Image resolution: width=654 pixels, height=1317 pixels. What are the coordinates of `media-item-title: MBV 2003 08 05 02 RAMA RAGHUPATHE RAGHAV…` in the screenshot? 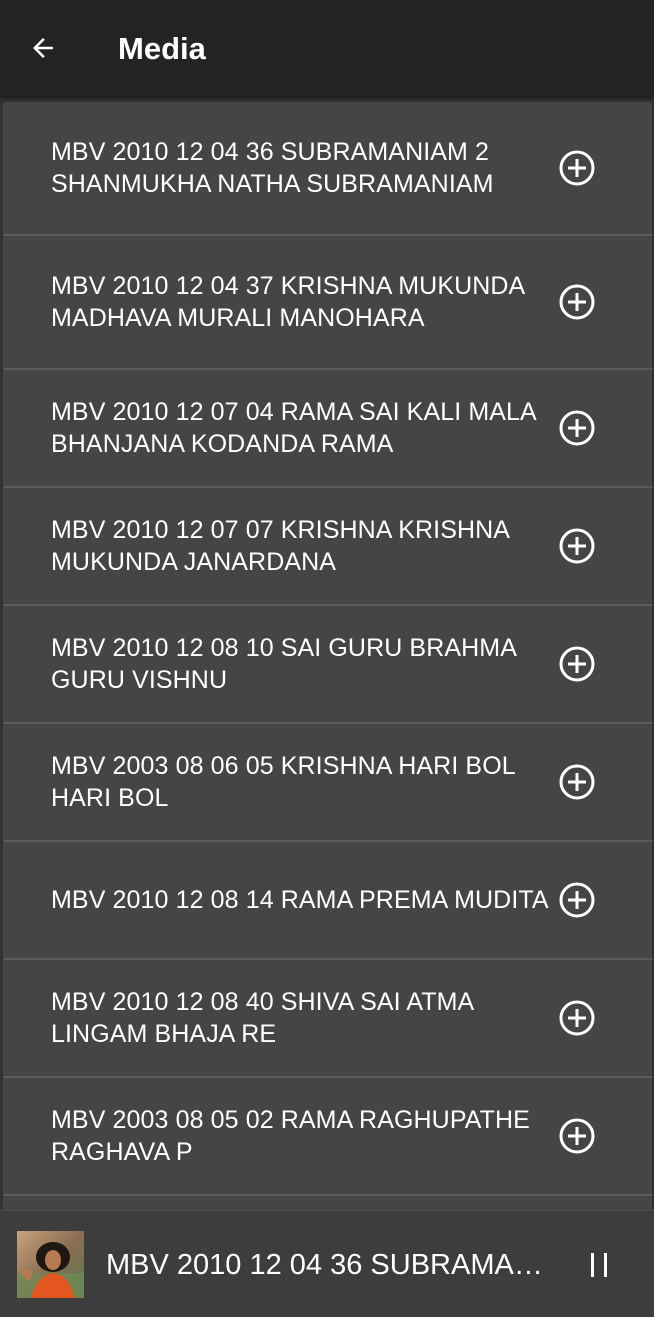 It's located at (290, 1136).